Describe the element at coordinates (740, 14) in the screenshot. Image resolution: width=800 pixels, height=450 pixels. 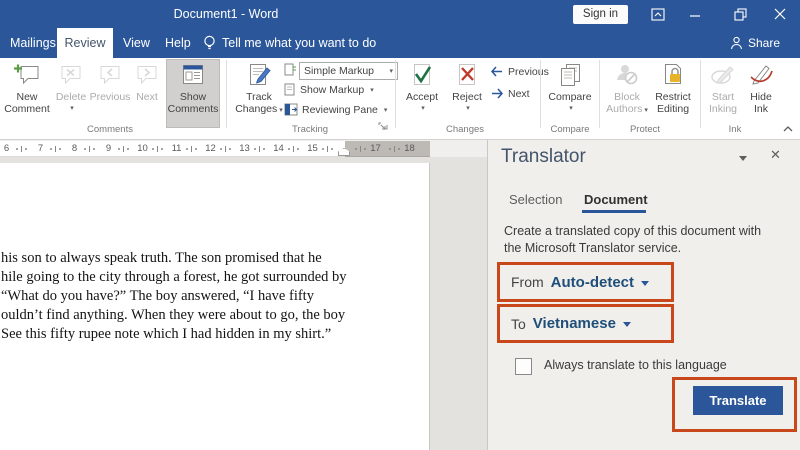
I see `restore-icon` at that location.